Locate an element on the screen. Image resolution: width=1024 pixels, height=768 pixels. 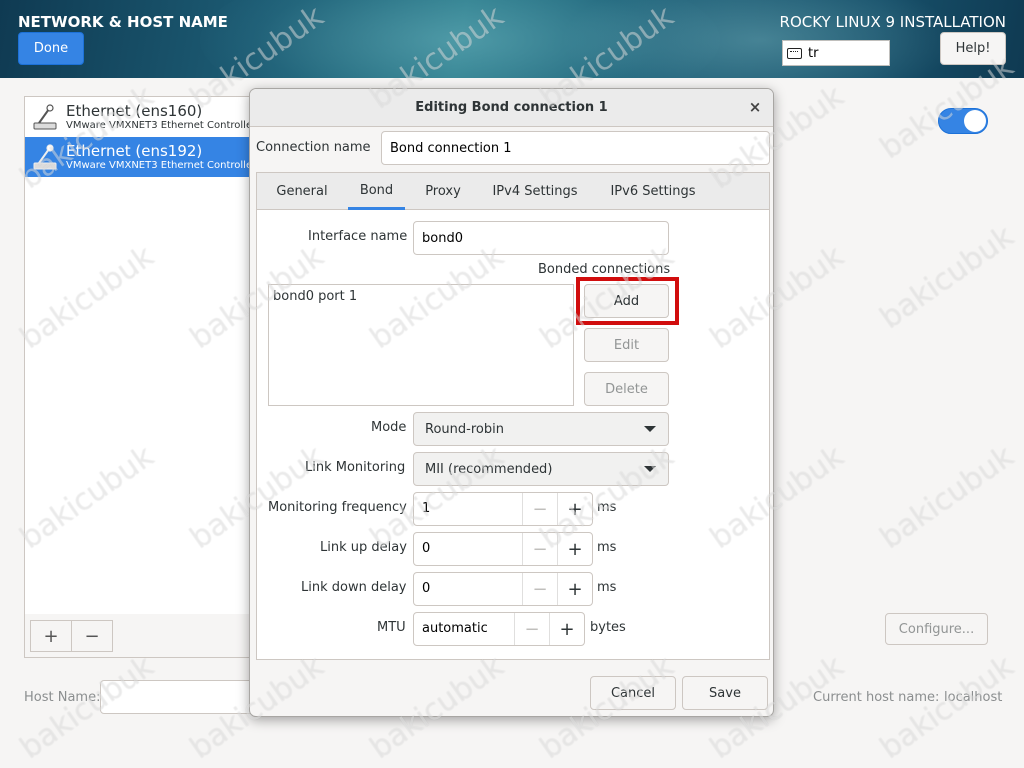
done-button: Done is located at coordinates (51, 48).